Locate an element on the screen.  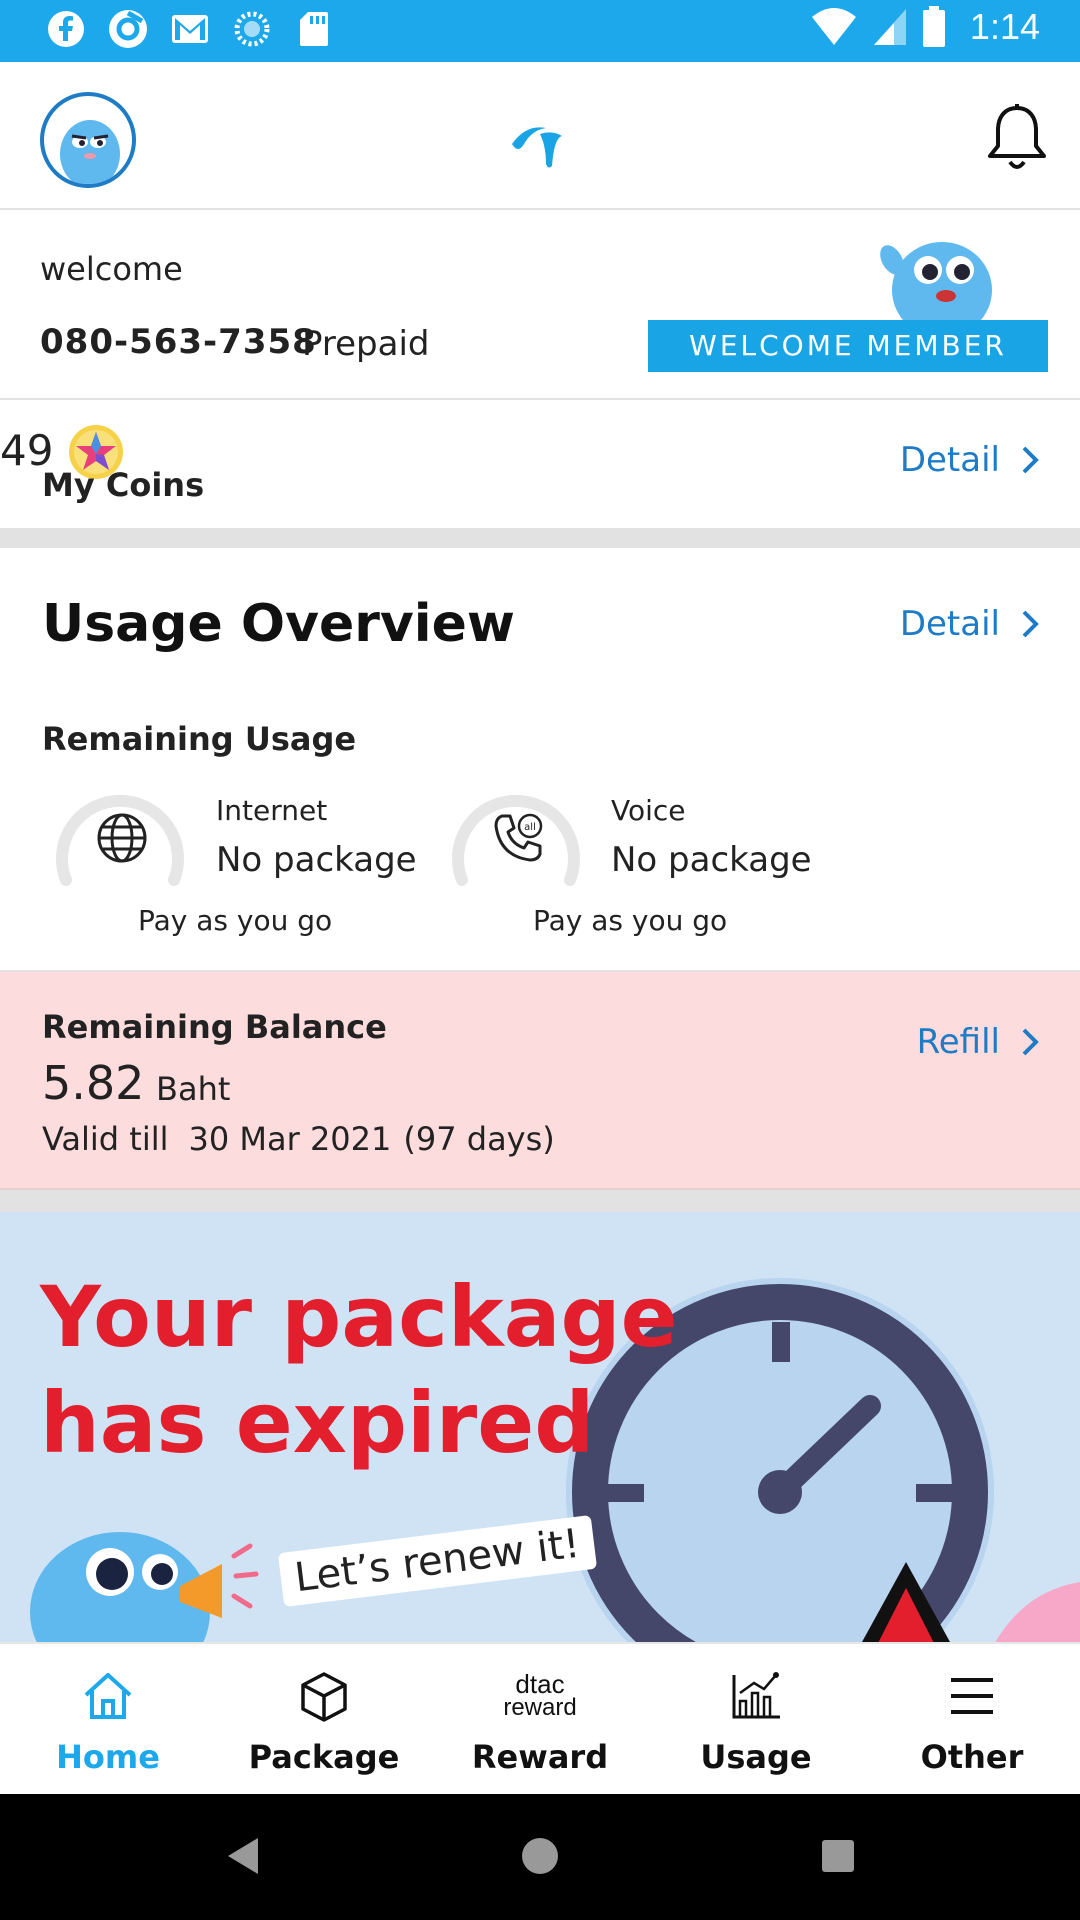
wifi-icon is located at coordinates (833, 26).